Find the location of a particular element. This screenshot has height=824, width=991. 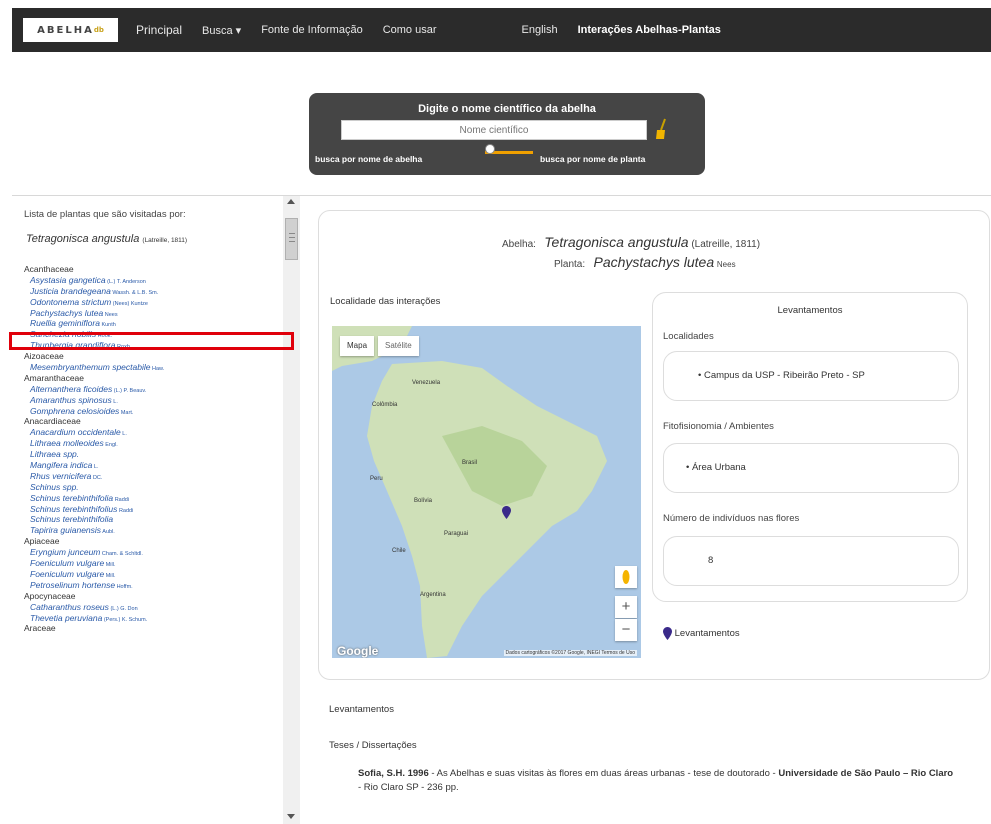

nav-interacoes: Interações Abelhas-Plantas is located at coordinates (649, 30).